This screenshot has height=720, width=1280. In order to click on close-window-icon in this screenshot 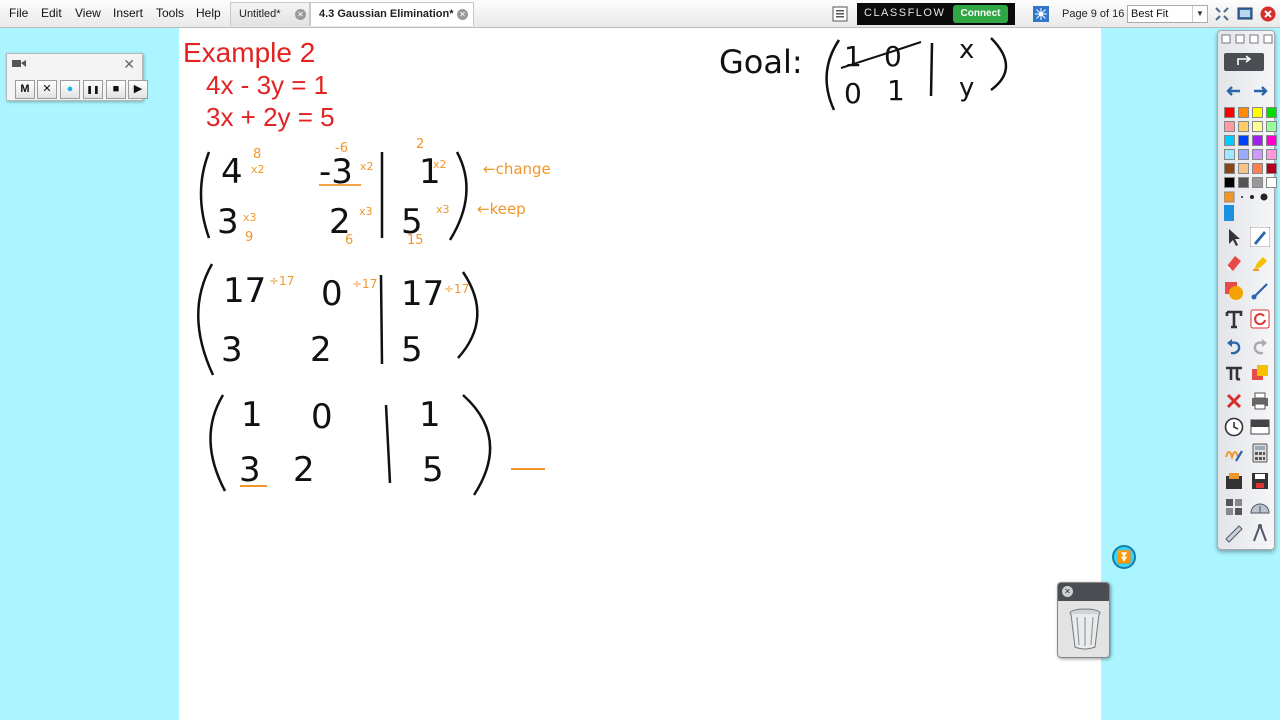, I will do `click(1268, 14)`.